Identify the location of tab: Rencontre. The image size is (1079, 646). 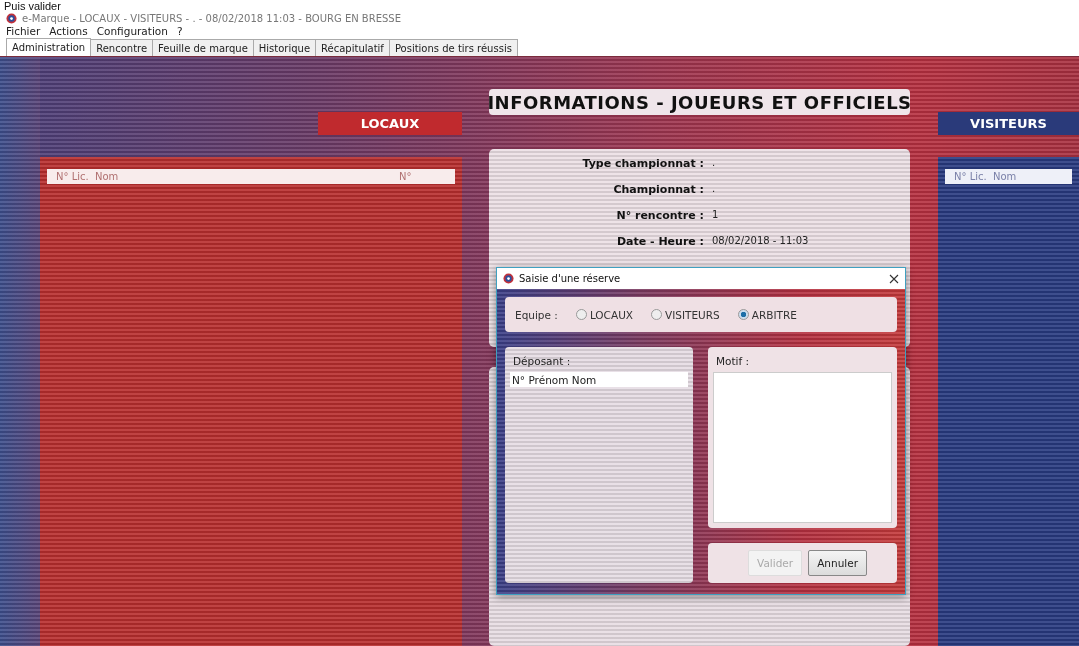
(122, 47).